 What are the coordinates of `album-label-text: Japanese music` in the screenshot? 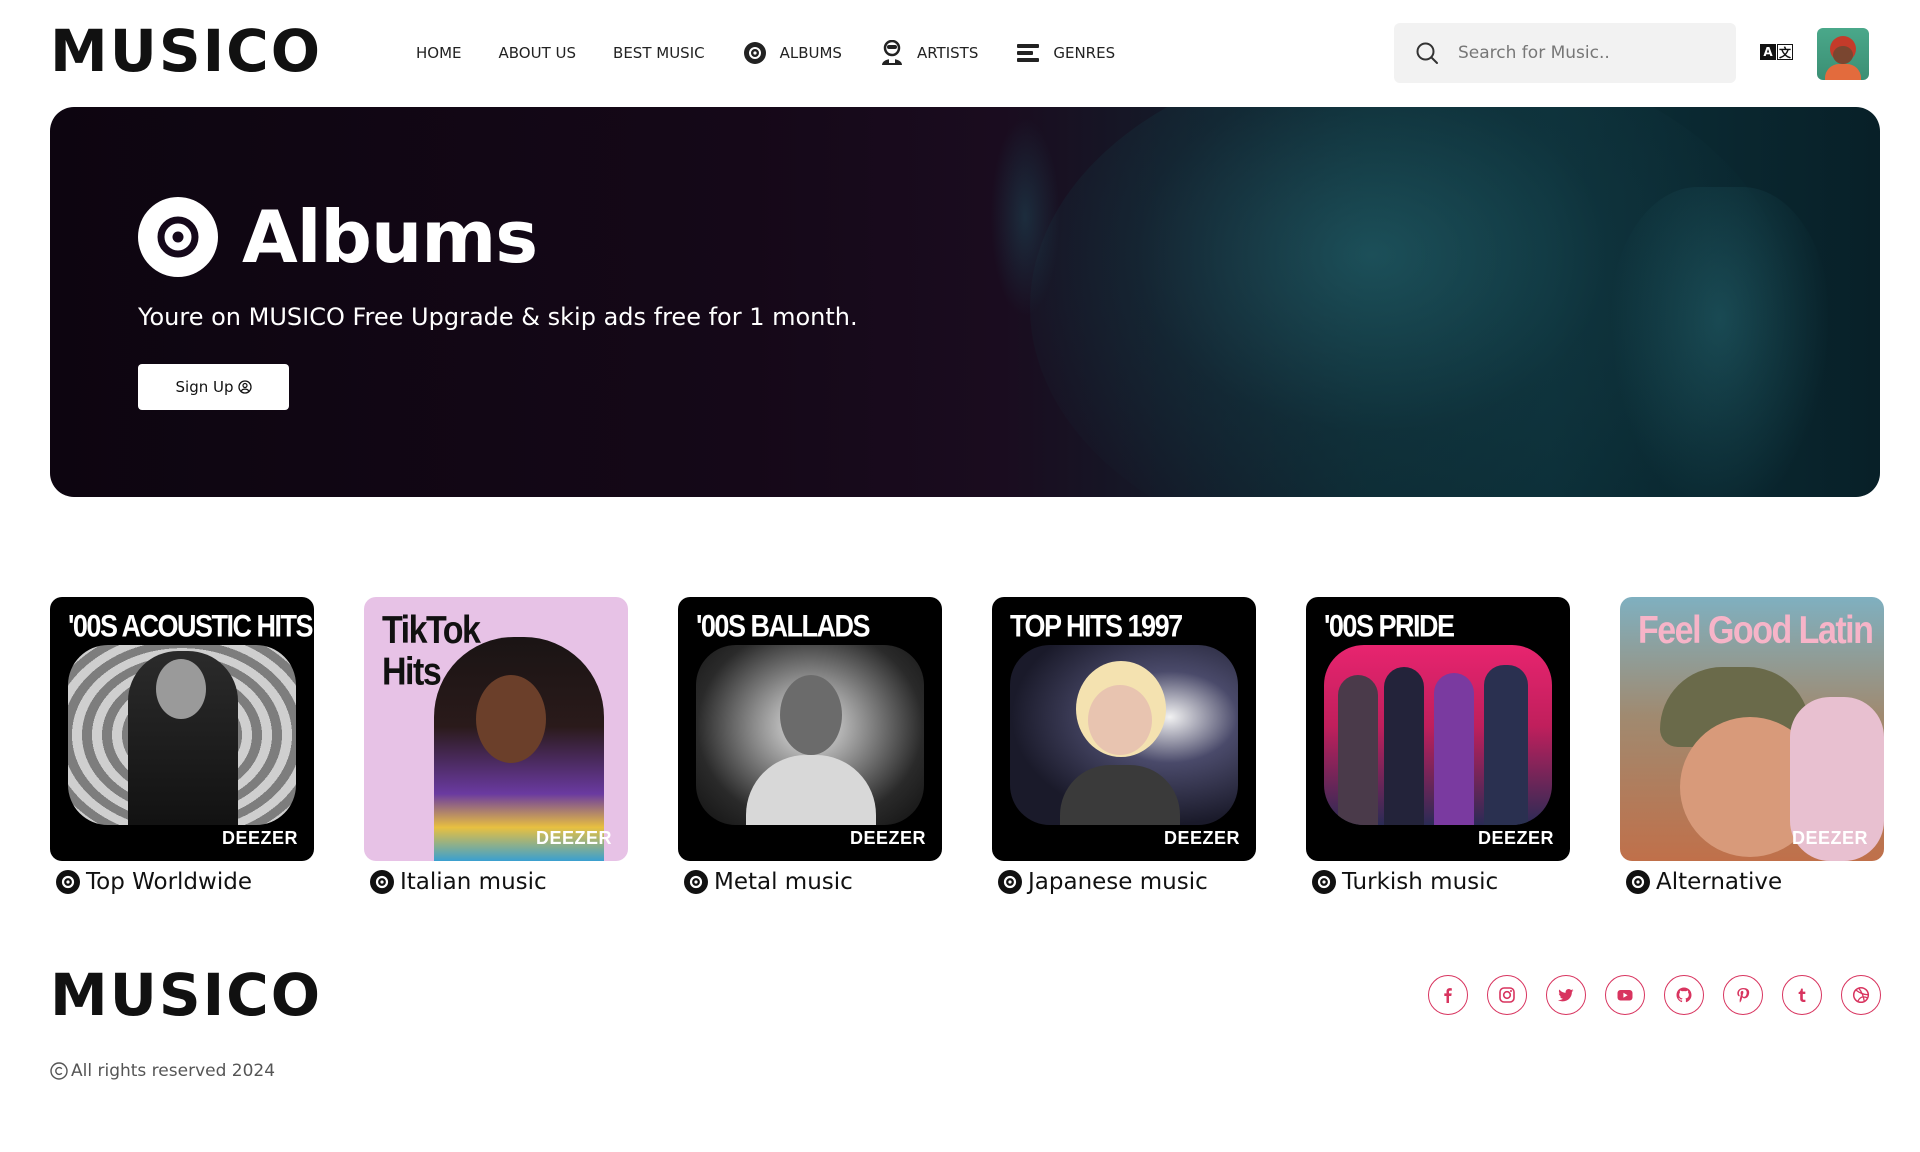 It's located at (1118, 882).